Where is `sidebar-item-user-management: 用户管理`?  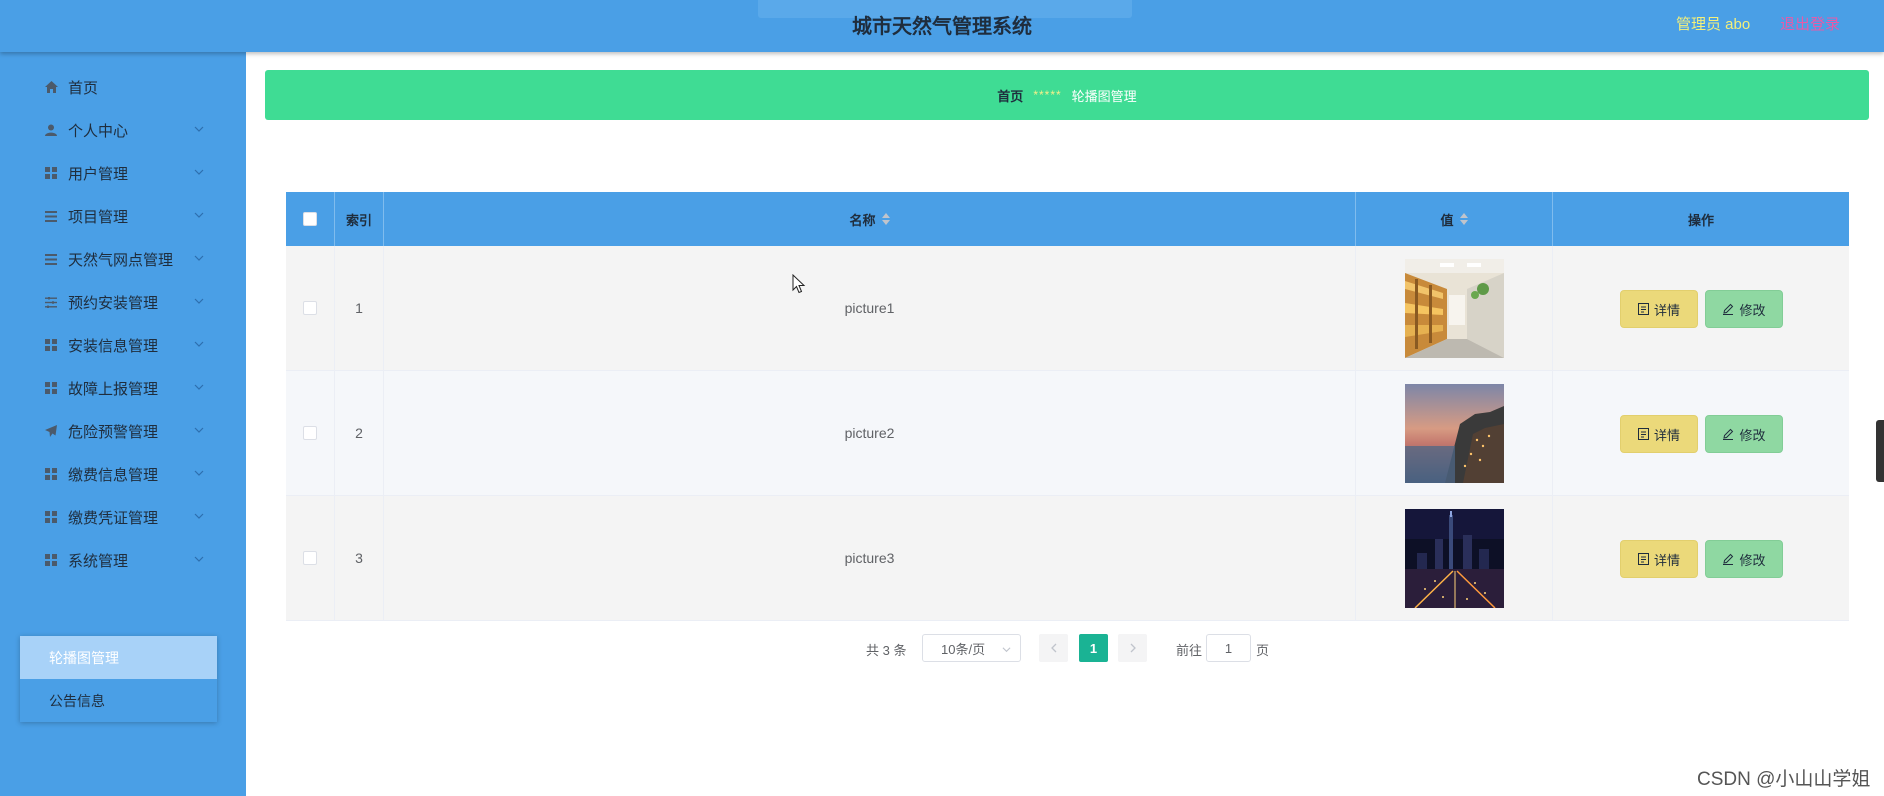 sidebar-item-user-management: 用户管理 is located at coordinates (123, 173).